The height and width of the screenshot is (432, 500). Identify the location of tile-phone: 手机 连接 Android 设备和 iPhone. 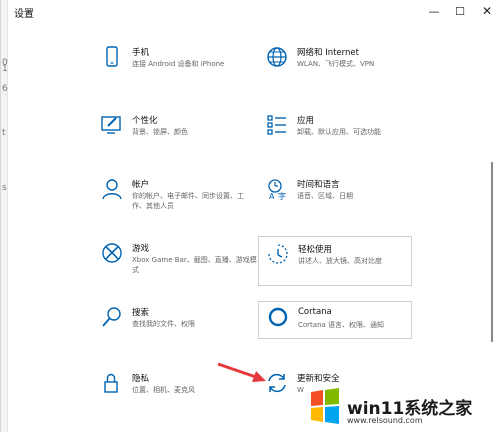
(177, 71).